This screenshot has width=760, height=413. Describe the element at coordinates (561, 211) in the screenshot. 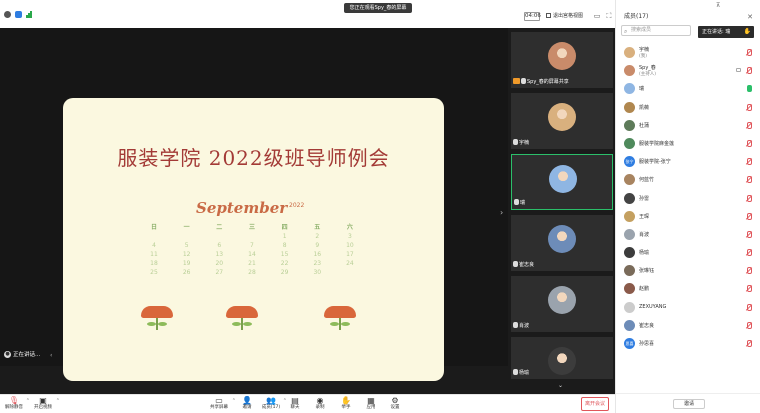

I see `video-strip: ⌄ Spy_春的屏幕共享宇楠瑞崔志良 肖波杨瑜` at that location.